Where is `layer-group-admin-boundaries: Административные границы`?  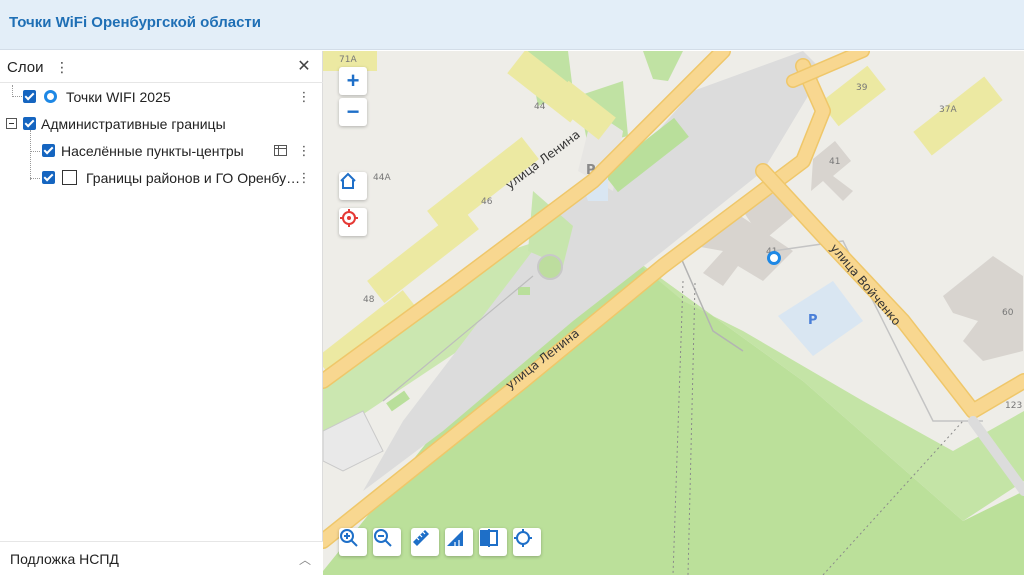 layer-group-admin-boundaries: Административные границы is located at coordinates (161, 124).